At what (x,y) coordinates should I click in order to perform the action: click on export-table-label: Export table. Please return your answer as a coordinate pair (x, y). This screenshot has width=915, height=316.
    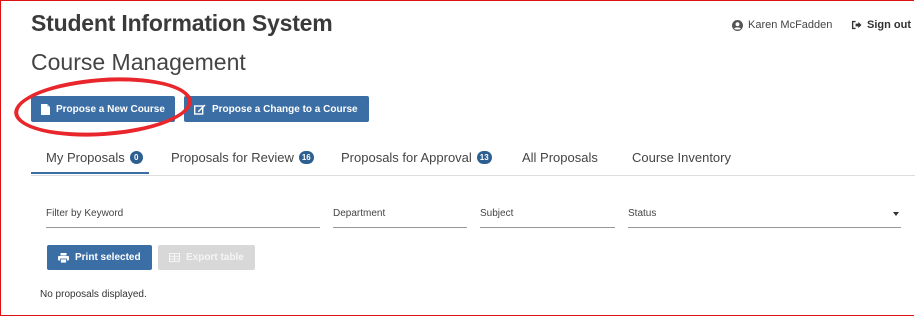
    Looking at the image, I should click on (215, 257).